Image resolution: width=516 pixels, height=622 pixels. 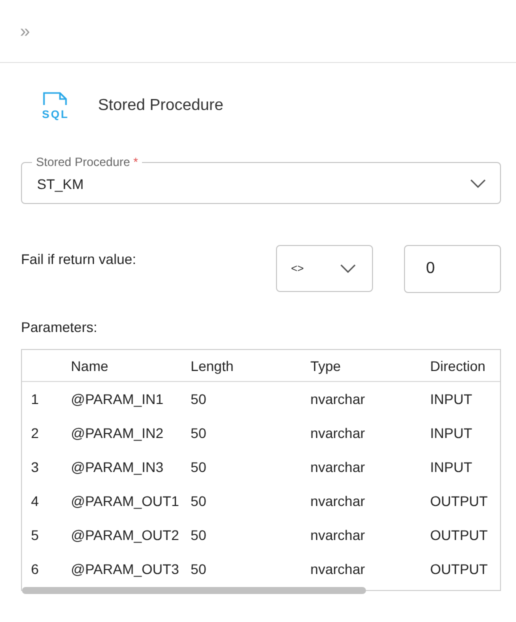 What do you see at coordinates (161, 106) in the screenshot?
I see `section-title: Stored Procedure` at bounding box center [161, 106].